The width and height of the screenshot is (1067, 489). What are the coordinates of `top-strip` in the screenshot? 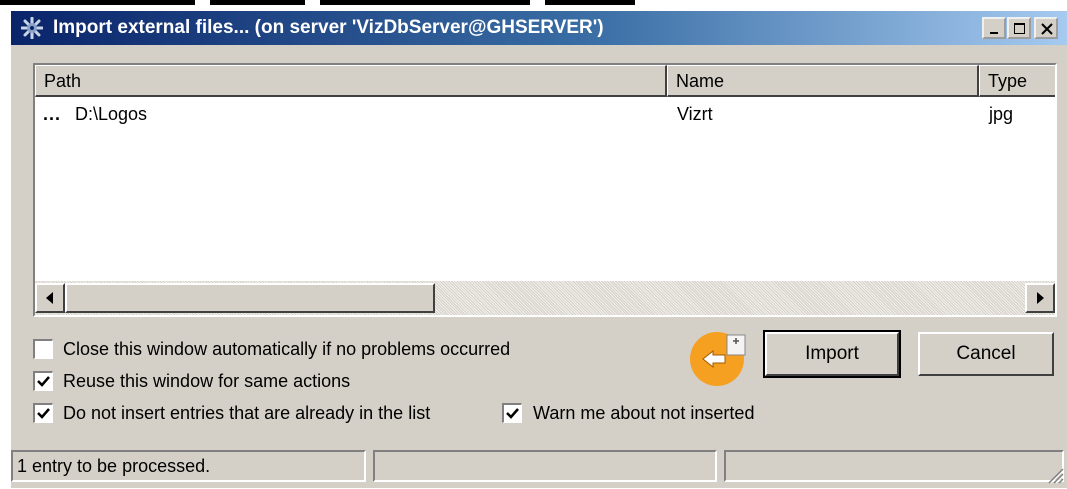 It's located at (533, 5).